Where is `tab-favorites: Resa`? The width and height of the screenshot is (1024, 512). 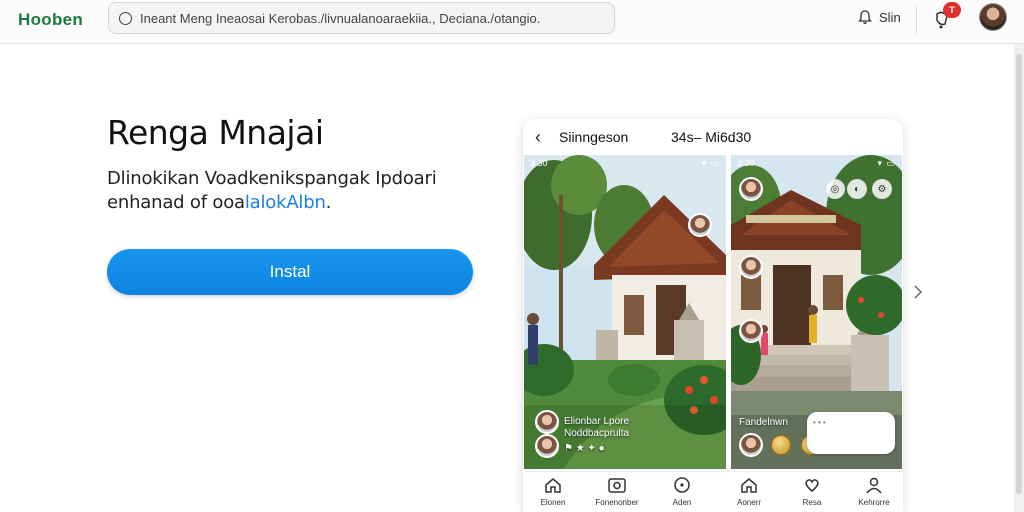
tab-favorites: Resa is located at coordinates (812, 491).